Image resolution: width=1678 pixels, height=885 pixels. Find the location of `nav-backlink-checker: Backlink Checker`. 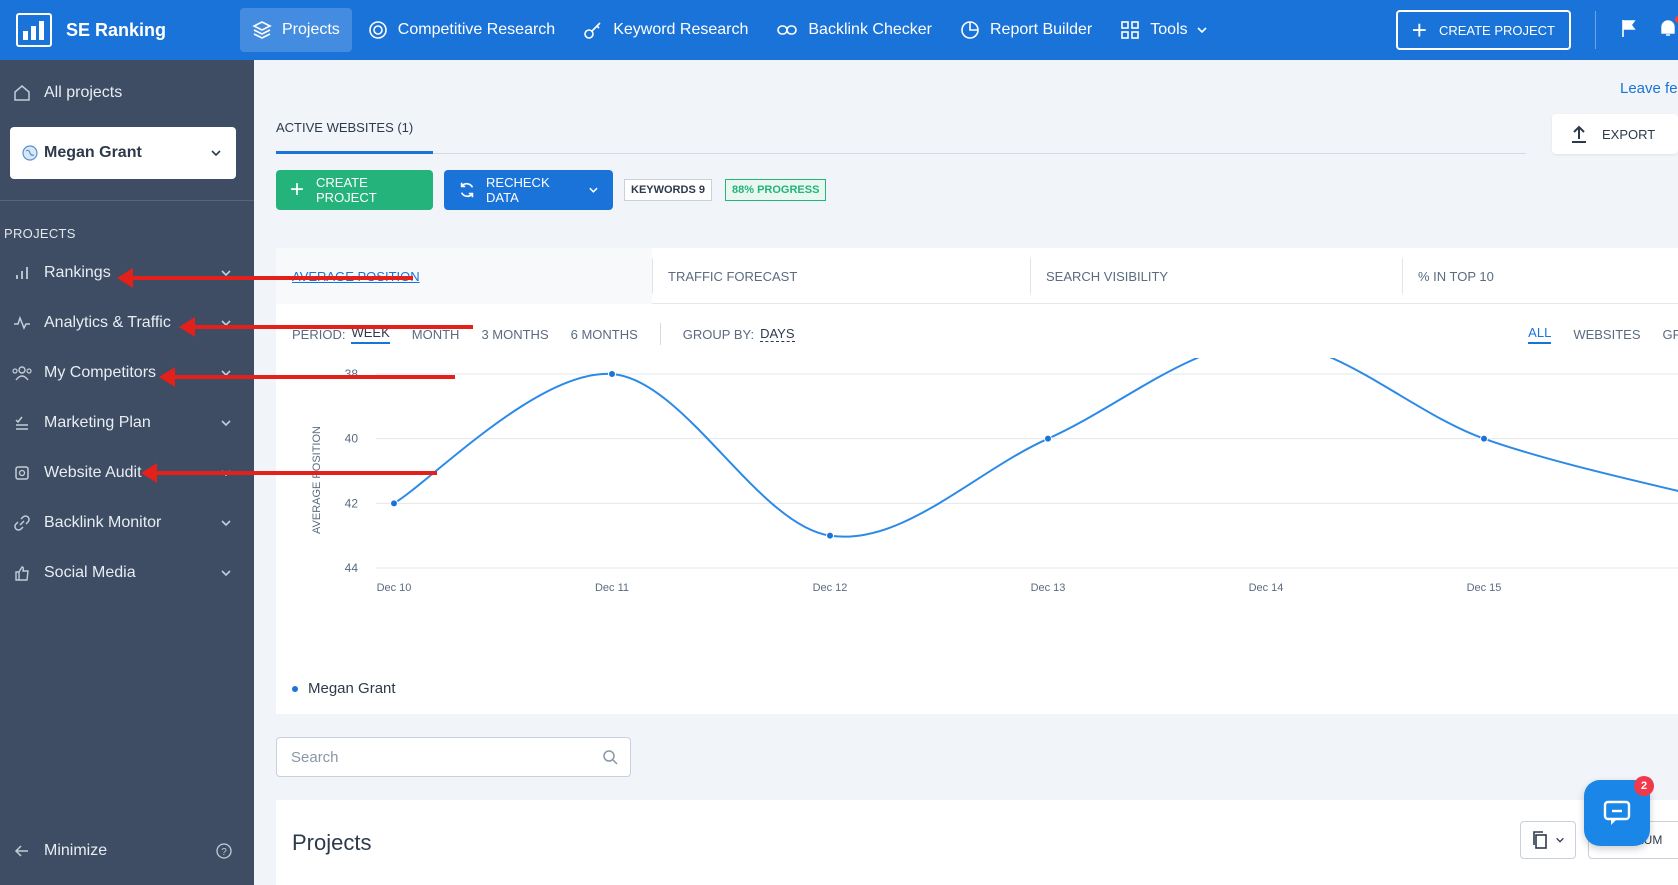

nav-backlink-checker: Backlink Checker is located at coordinates (854, 30).